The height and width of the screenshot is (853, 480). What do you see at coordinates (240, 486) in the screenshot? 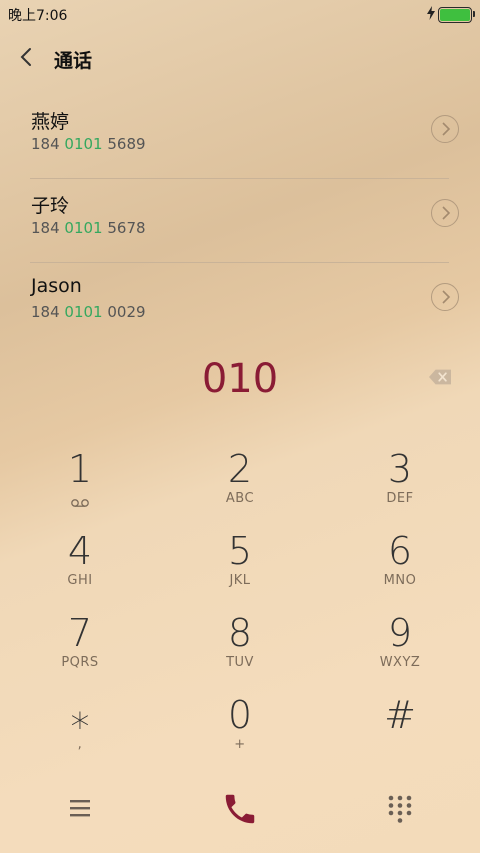
I see `key-2: 2 ABC` at bounding box center [240, 486].